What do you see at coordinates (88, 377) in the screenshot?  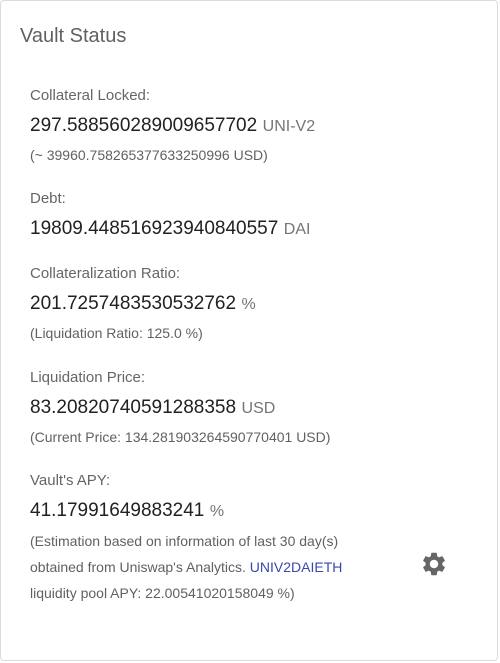 I see `liquidation-price-label: Liquidation Price:` at bounding box center [88, 377].